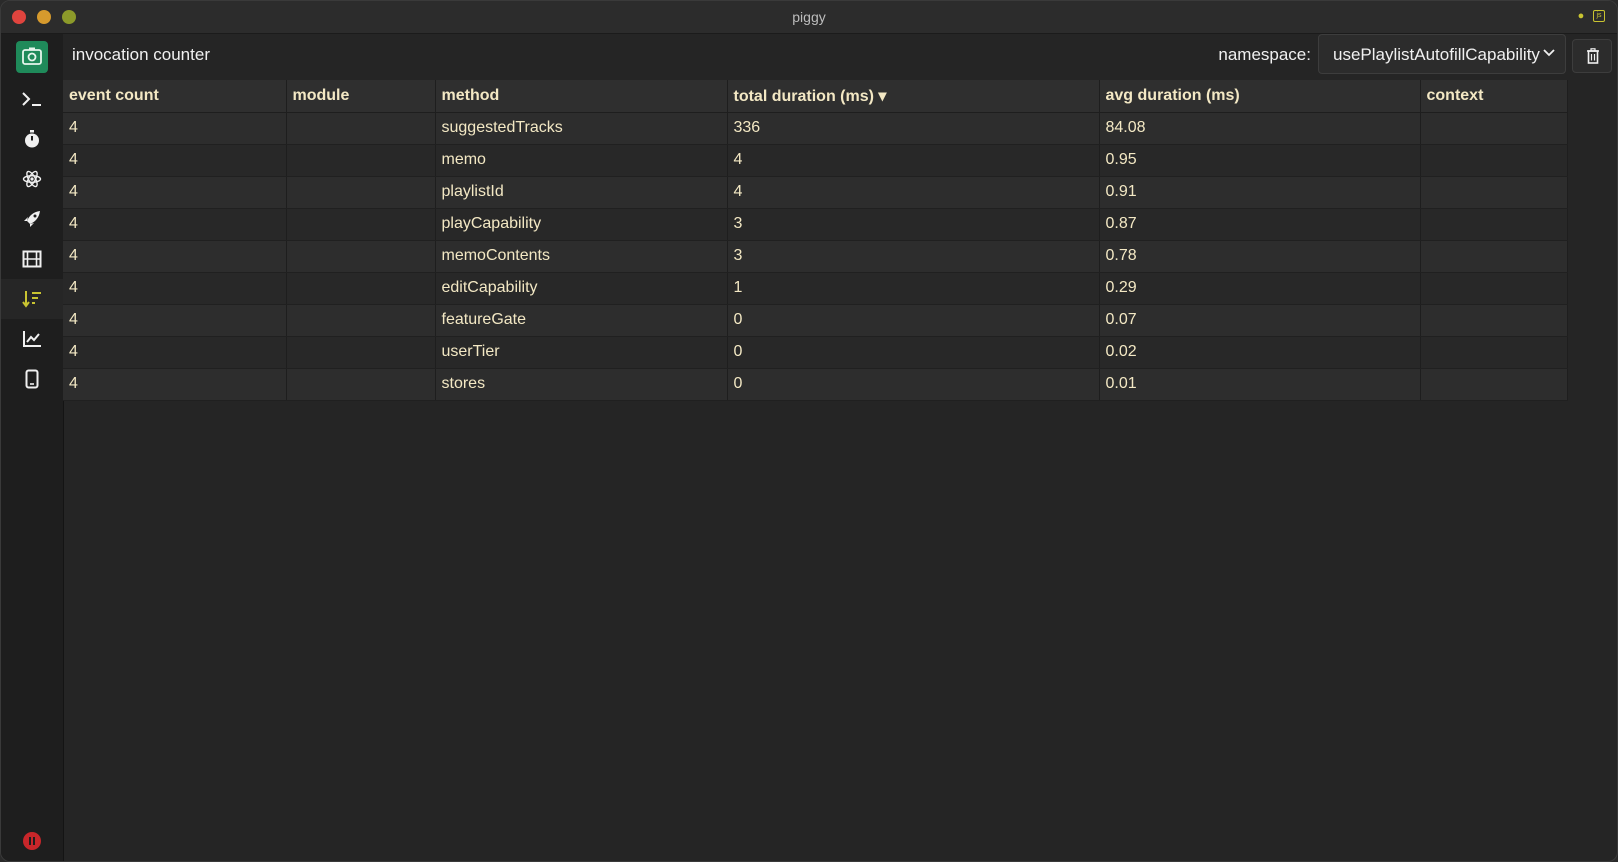 The image size is (1618, 862). What do you see at coordinates (1599, 16) in the screenshot?
I see `js-icon: js` at bounding box center [1599, 16].